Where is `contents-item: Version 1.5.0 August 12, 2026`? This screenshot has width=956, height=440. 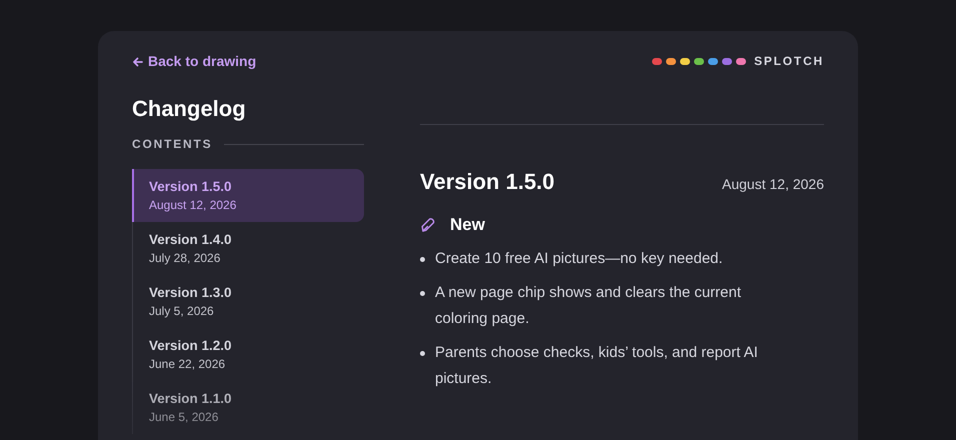
contents-item: Version 1.5.0 August 12, 2026 is located at coordinates (248, 195).